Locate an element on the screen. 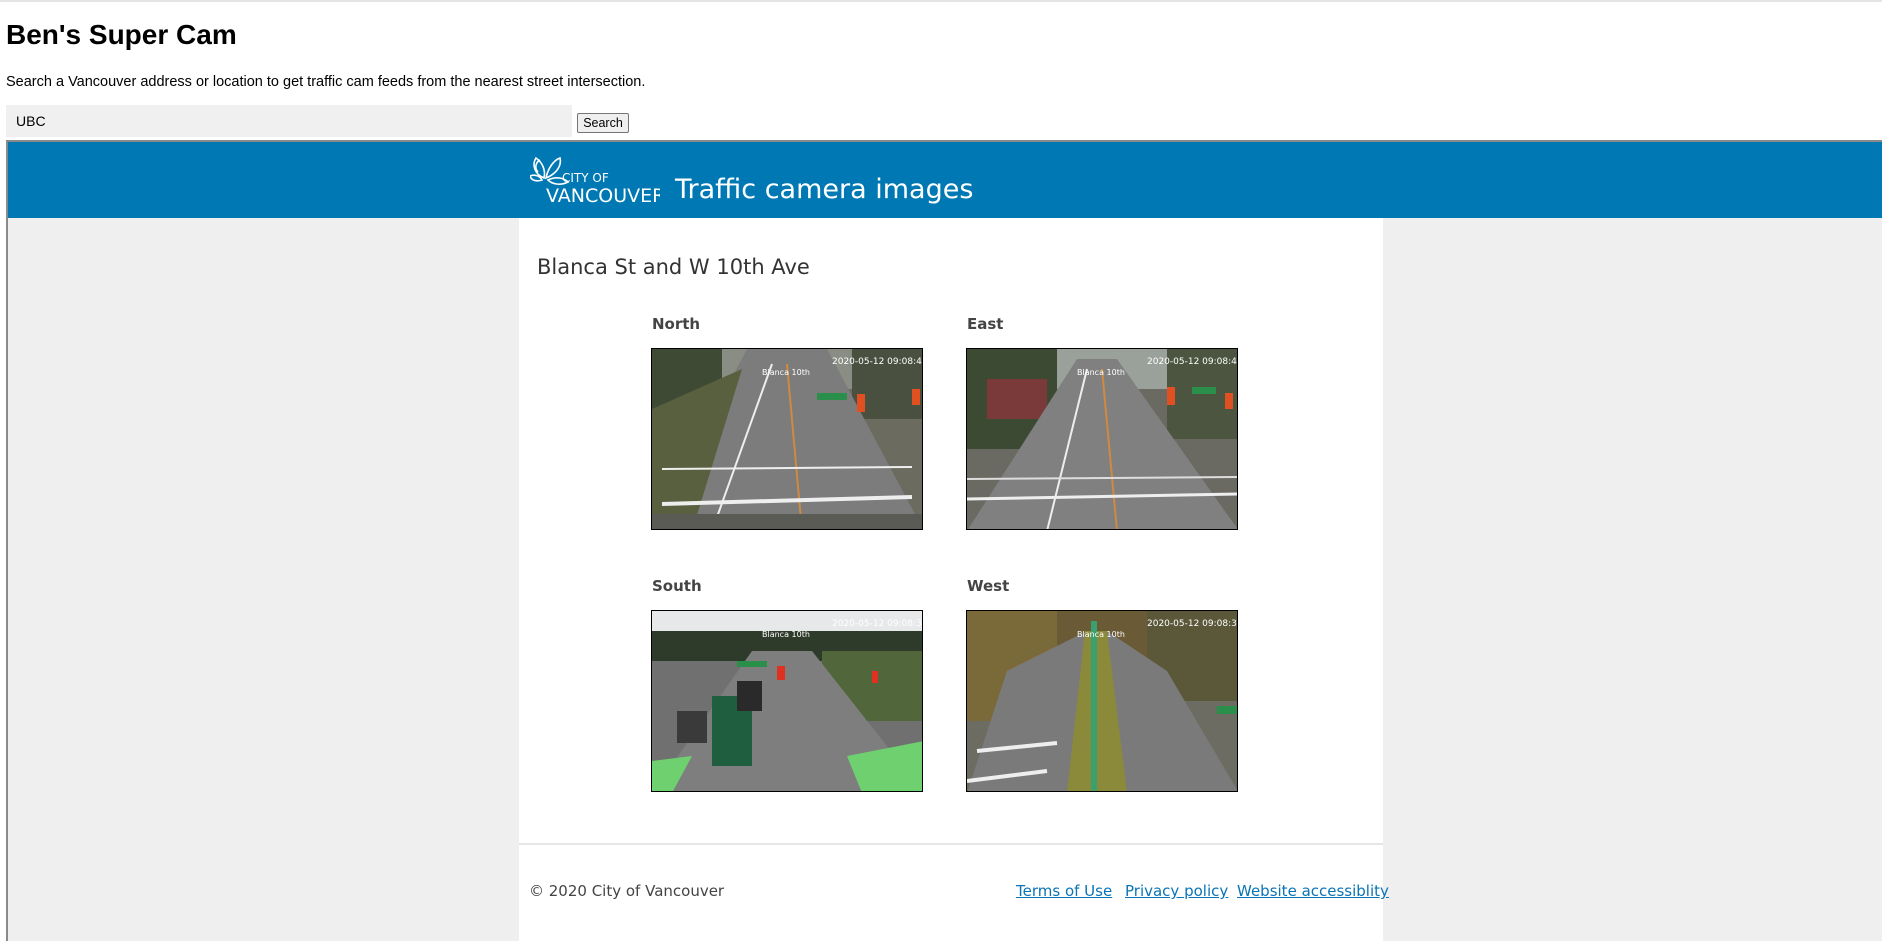 Image resolution: width=1882 pixels, height=941 pixels. camera-label-north: North is located at coordinates (676, 324).